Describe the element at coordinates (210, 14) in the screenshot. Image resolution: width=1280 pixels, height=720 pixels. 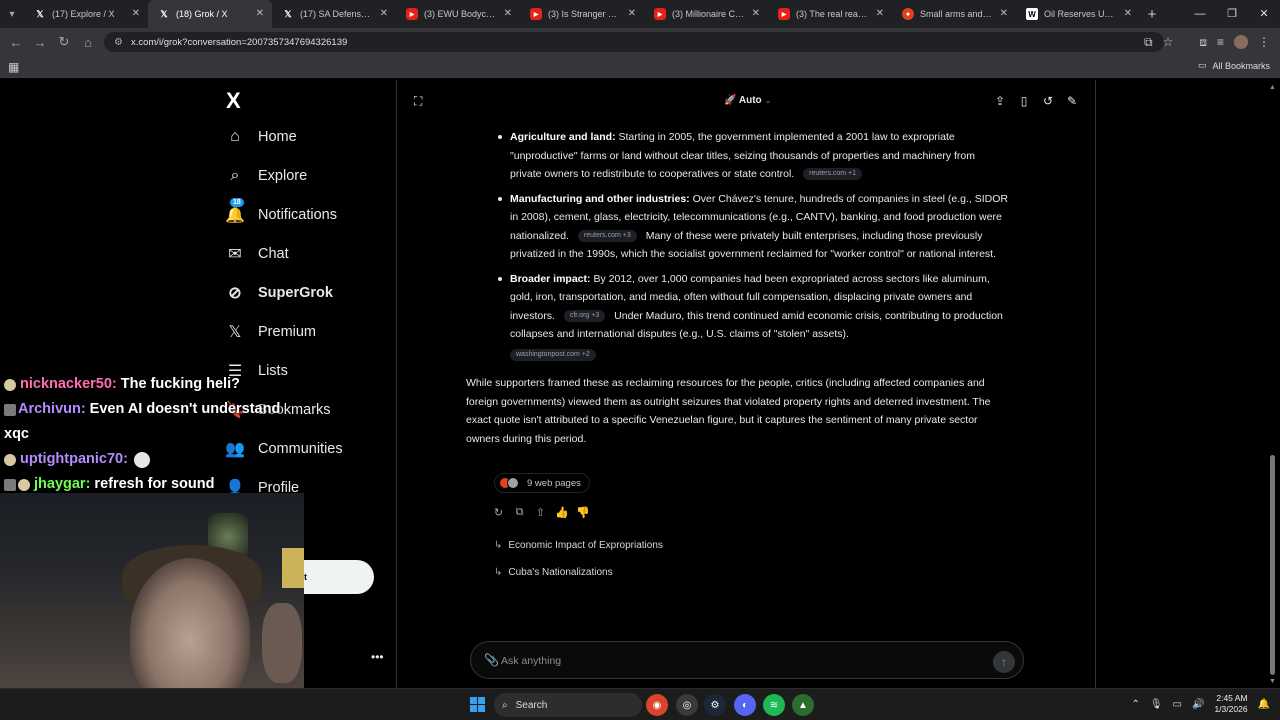
I see `browser-tab: 𝕏 (18) Grok / X ✕` at that location.